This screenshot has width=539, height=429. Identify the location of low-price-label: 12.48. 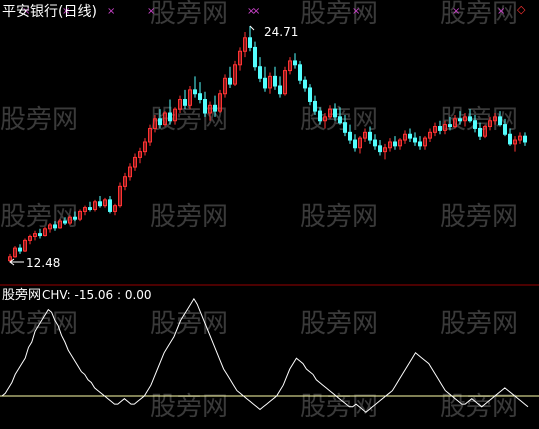
(43, 263).